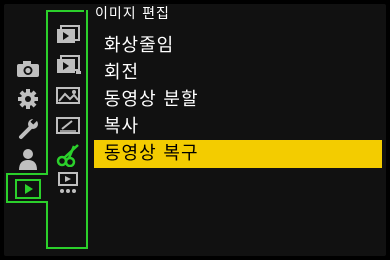 Image resolution: width=390 pixels, height=260 pixels. Describe the element at coordinates (26, 174) in the screenshot. I see `tab-outline-top` at that location.